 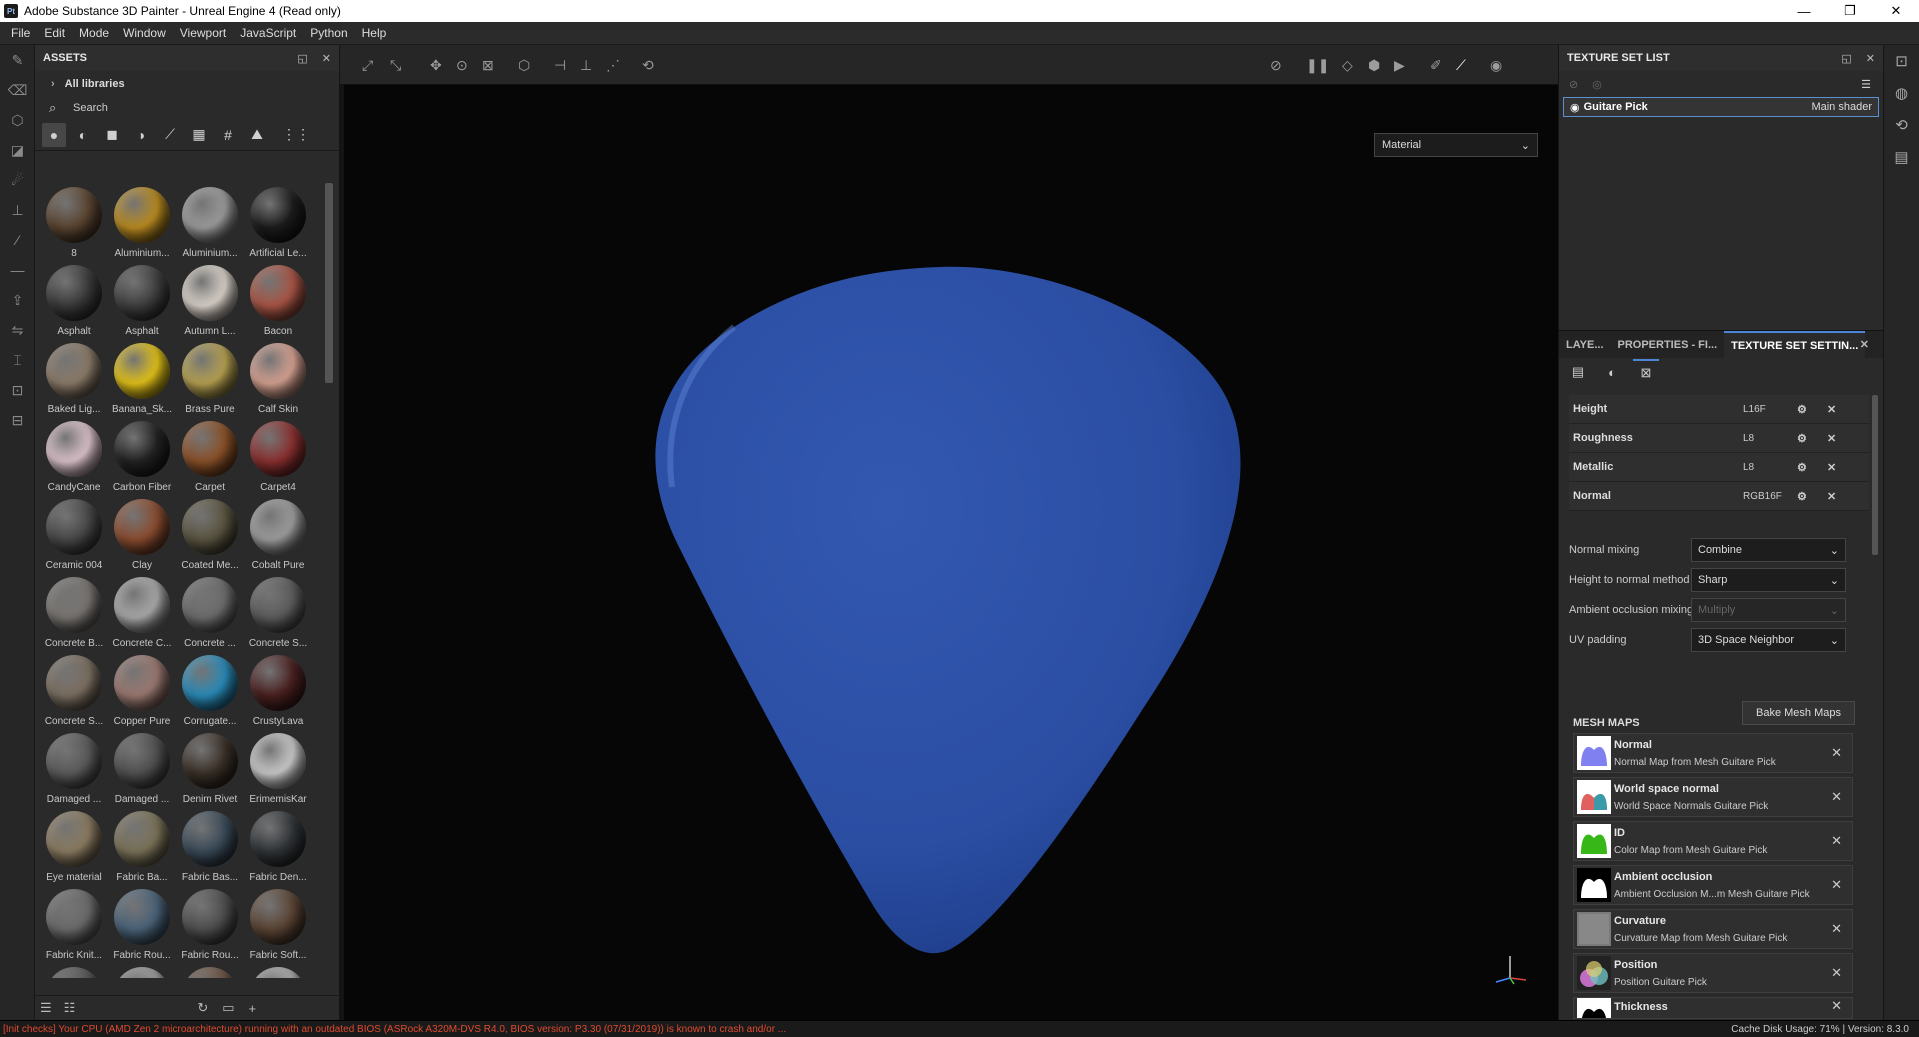 I want to click on asset-thumbnail: CandyCane, so click(x=74, y=460).